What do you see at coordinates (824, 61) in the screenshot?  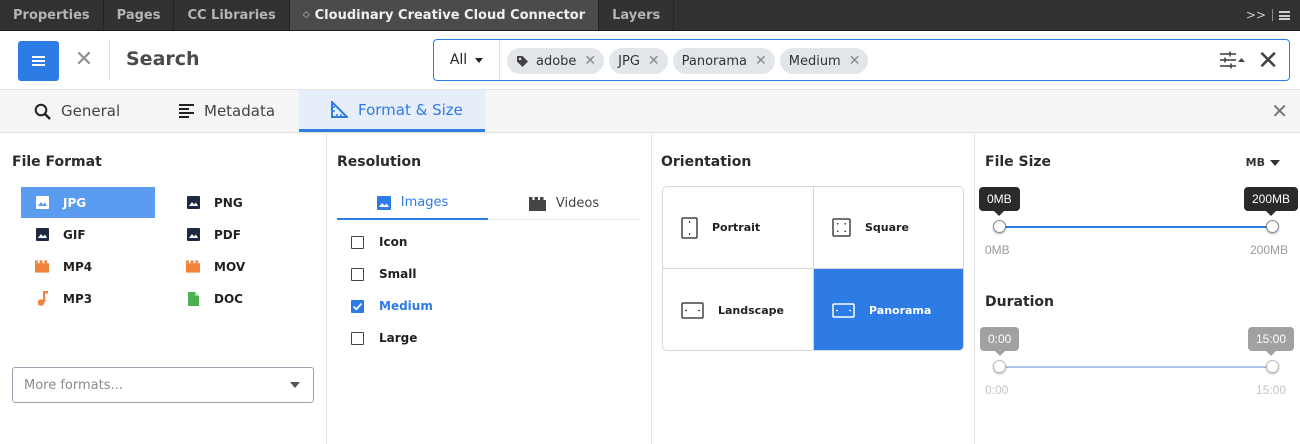 I see `search-chip-medium: Medium ✕` at bounding box center [824, 61].